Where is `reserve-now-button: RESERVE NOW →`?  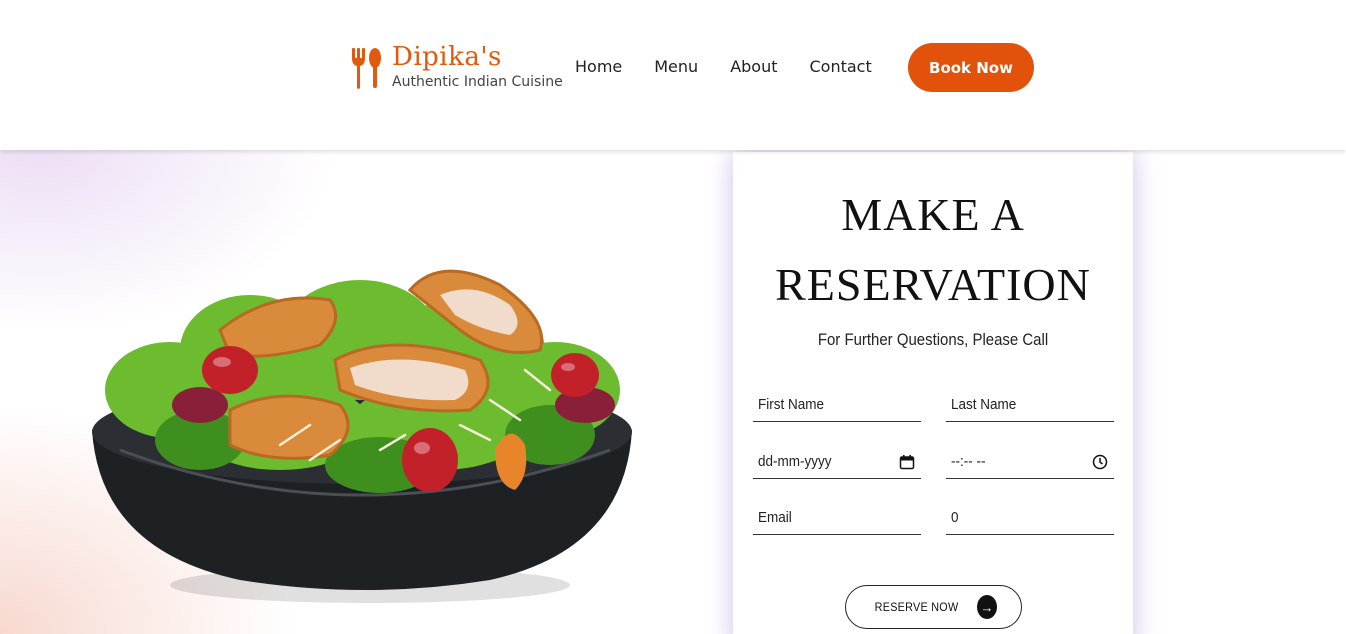 reserve-now-button: RESERVE NOW → is located at coordinates (933, 607).